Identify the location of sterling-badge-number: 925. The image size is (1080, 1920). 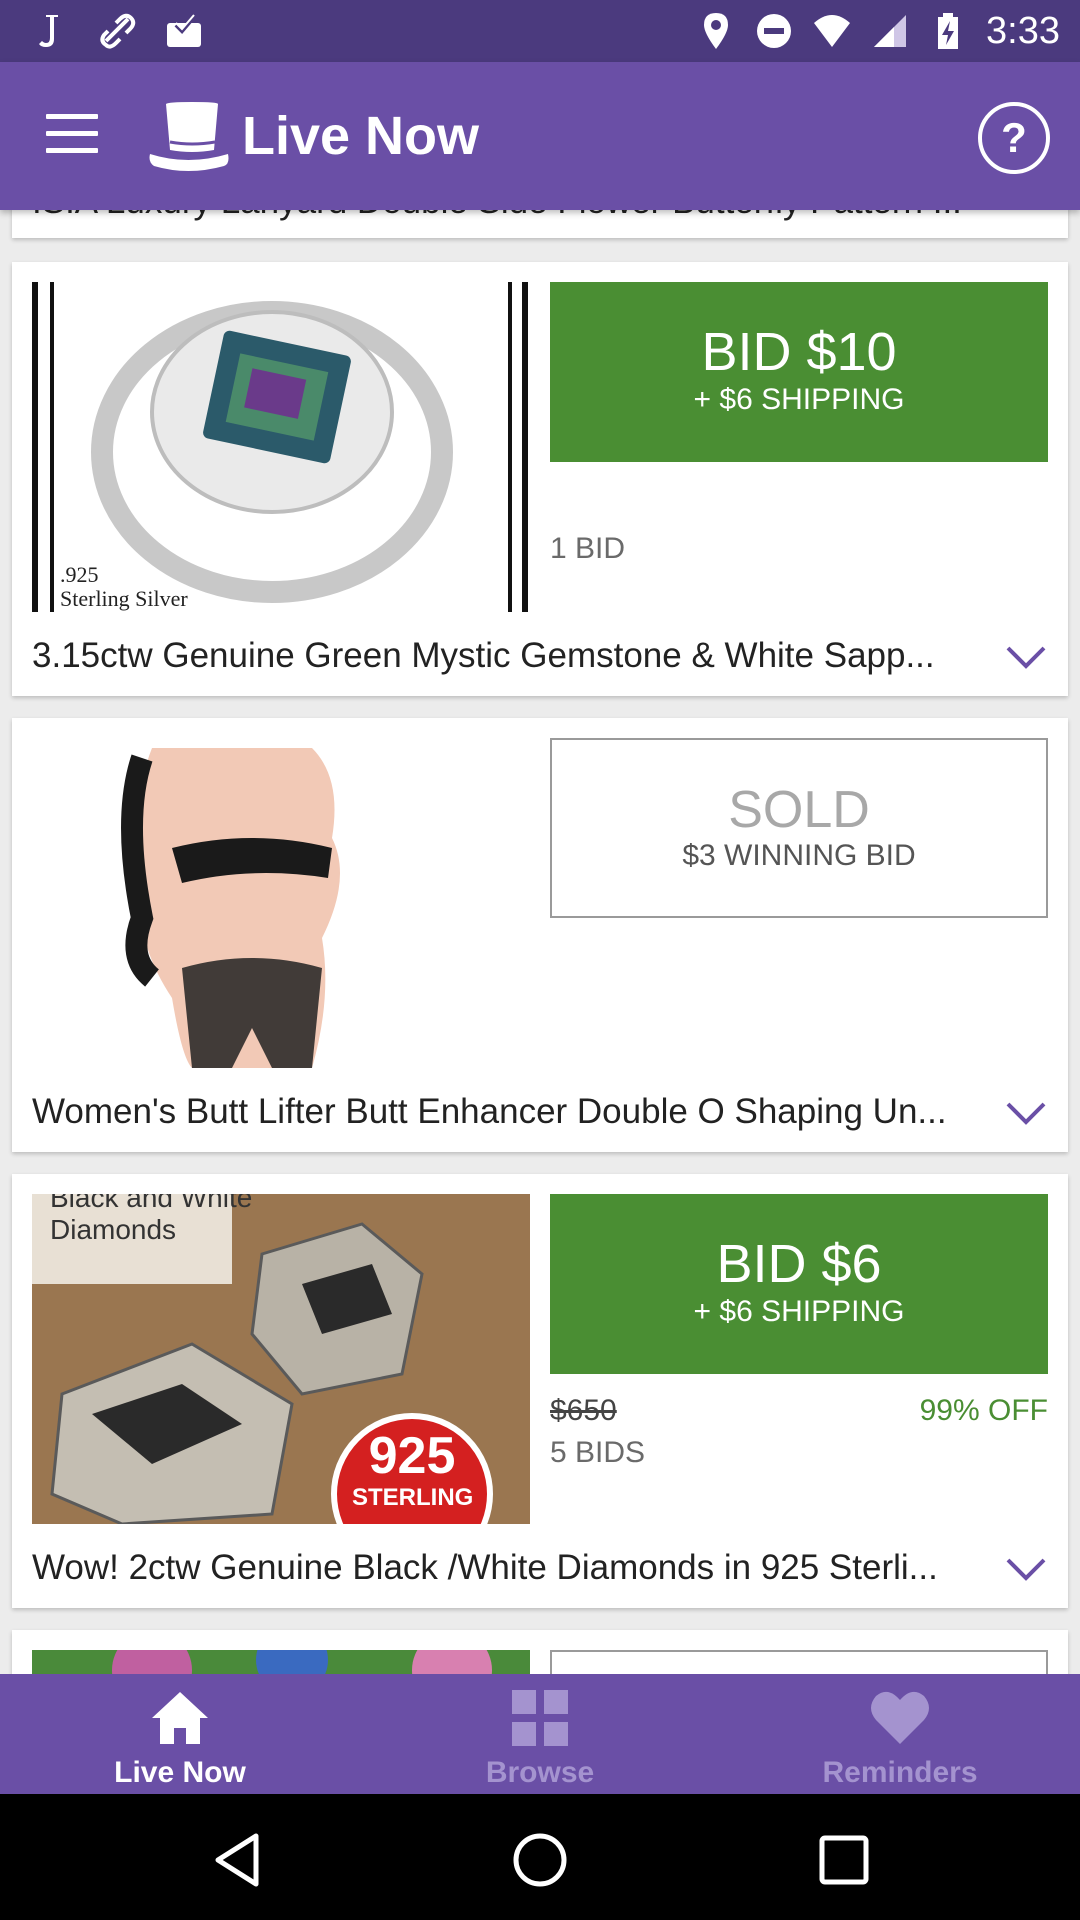
(412, 1456).